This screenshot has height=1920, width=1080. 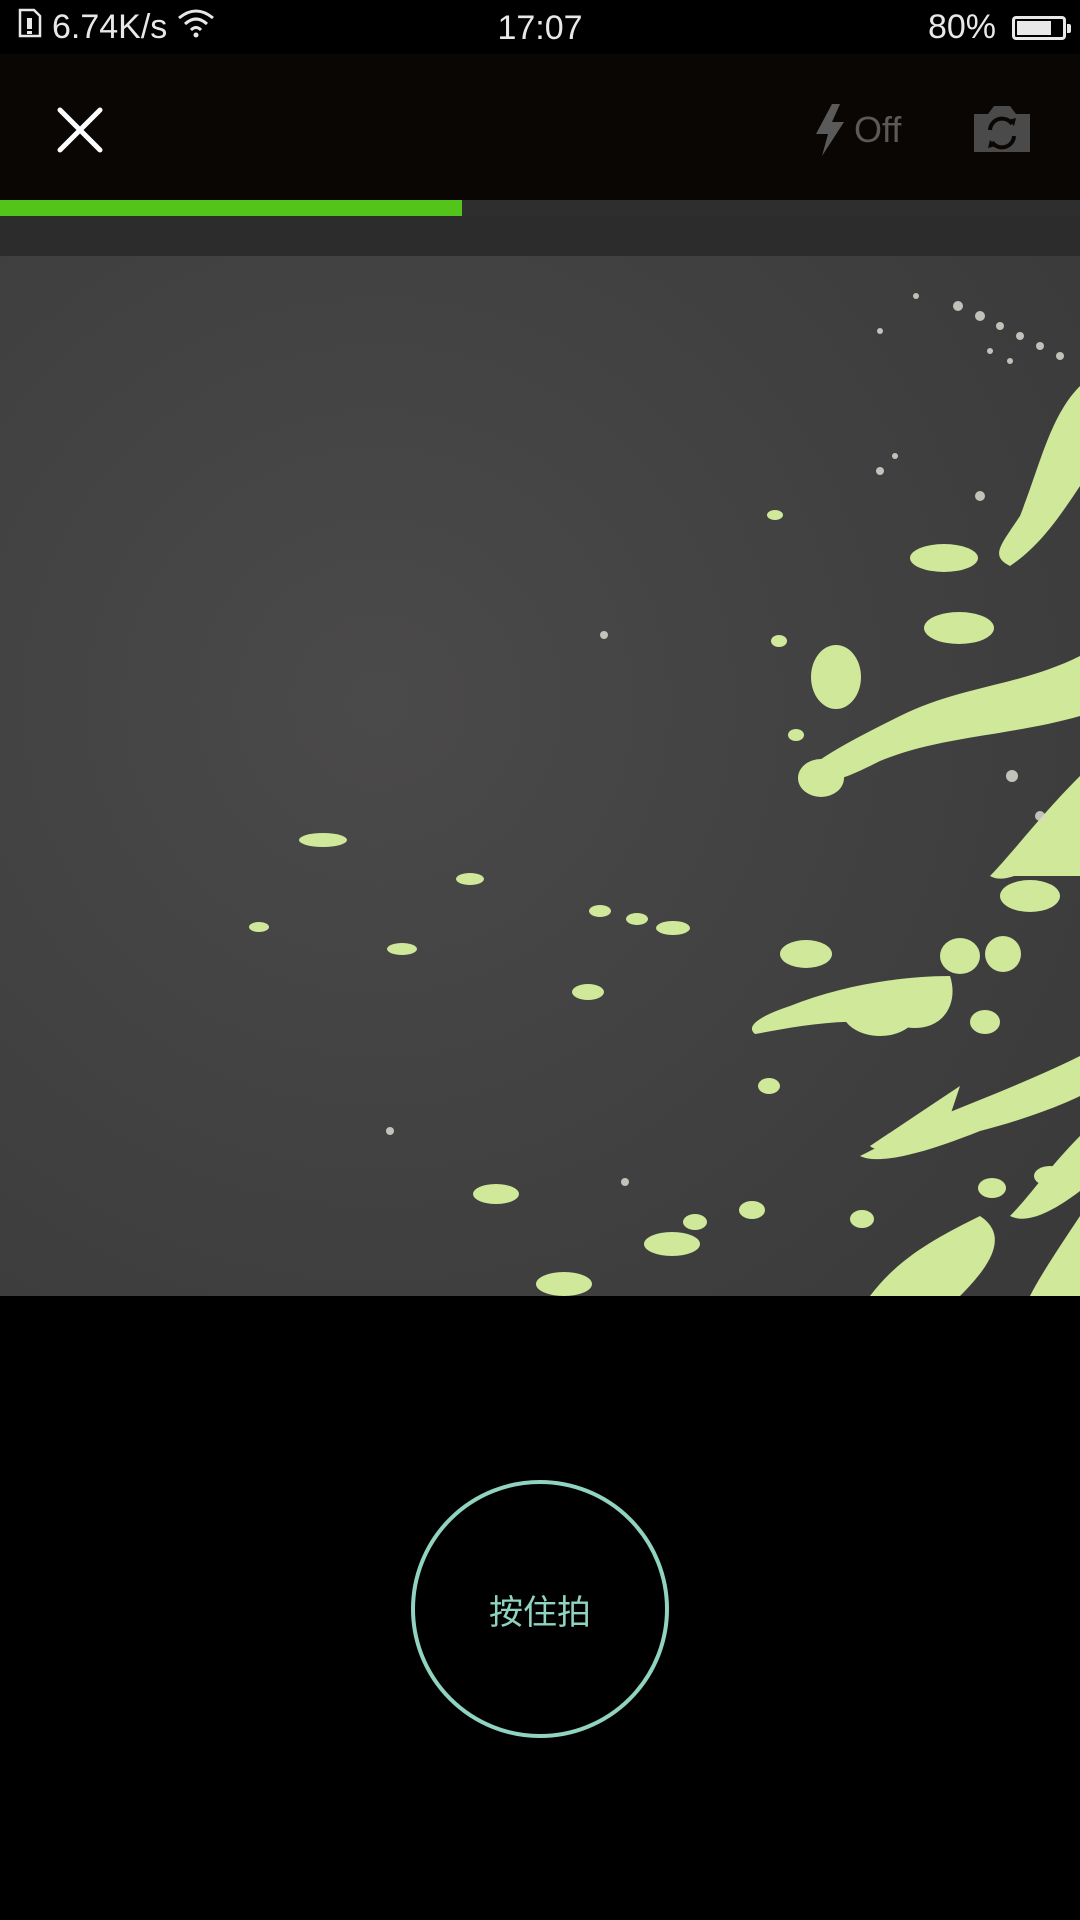 I want to click on flip-camera-button, so click(x=1002, y=128).